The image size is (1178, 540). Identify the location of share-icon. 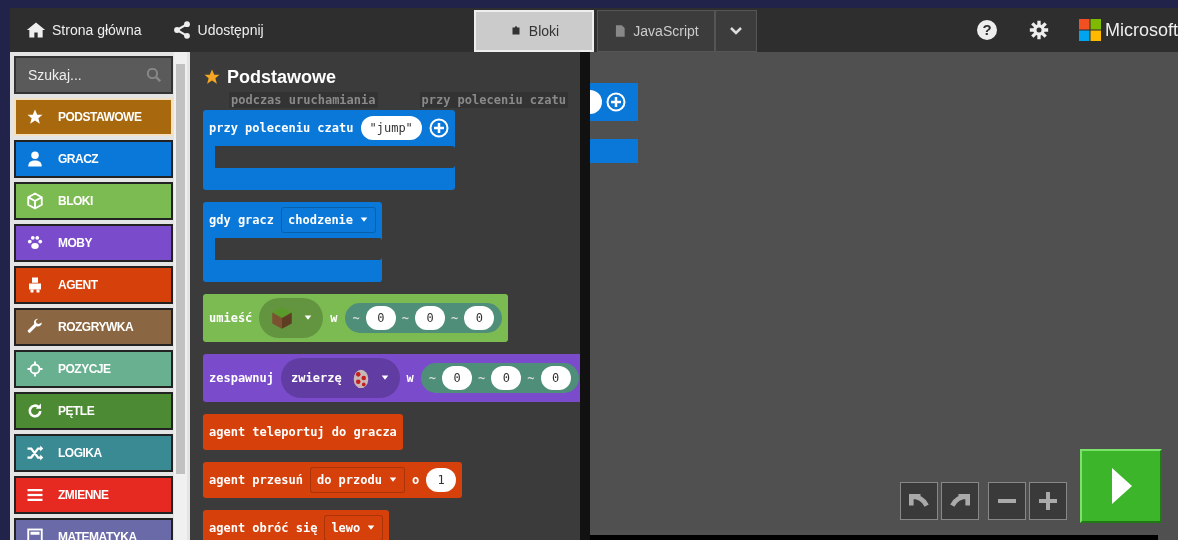
(181, 30).